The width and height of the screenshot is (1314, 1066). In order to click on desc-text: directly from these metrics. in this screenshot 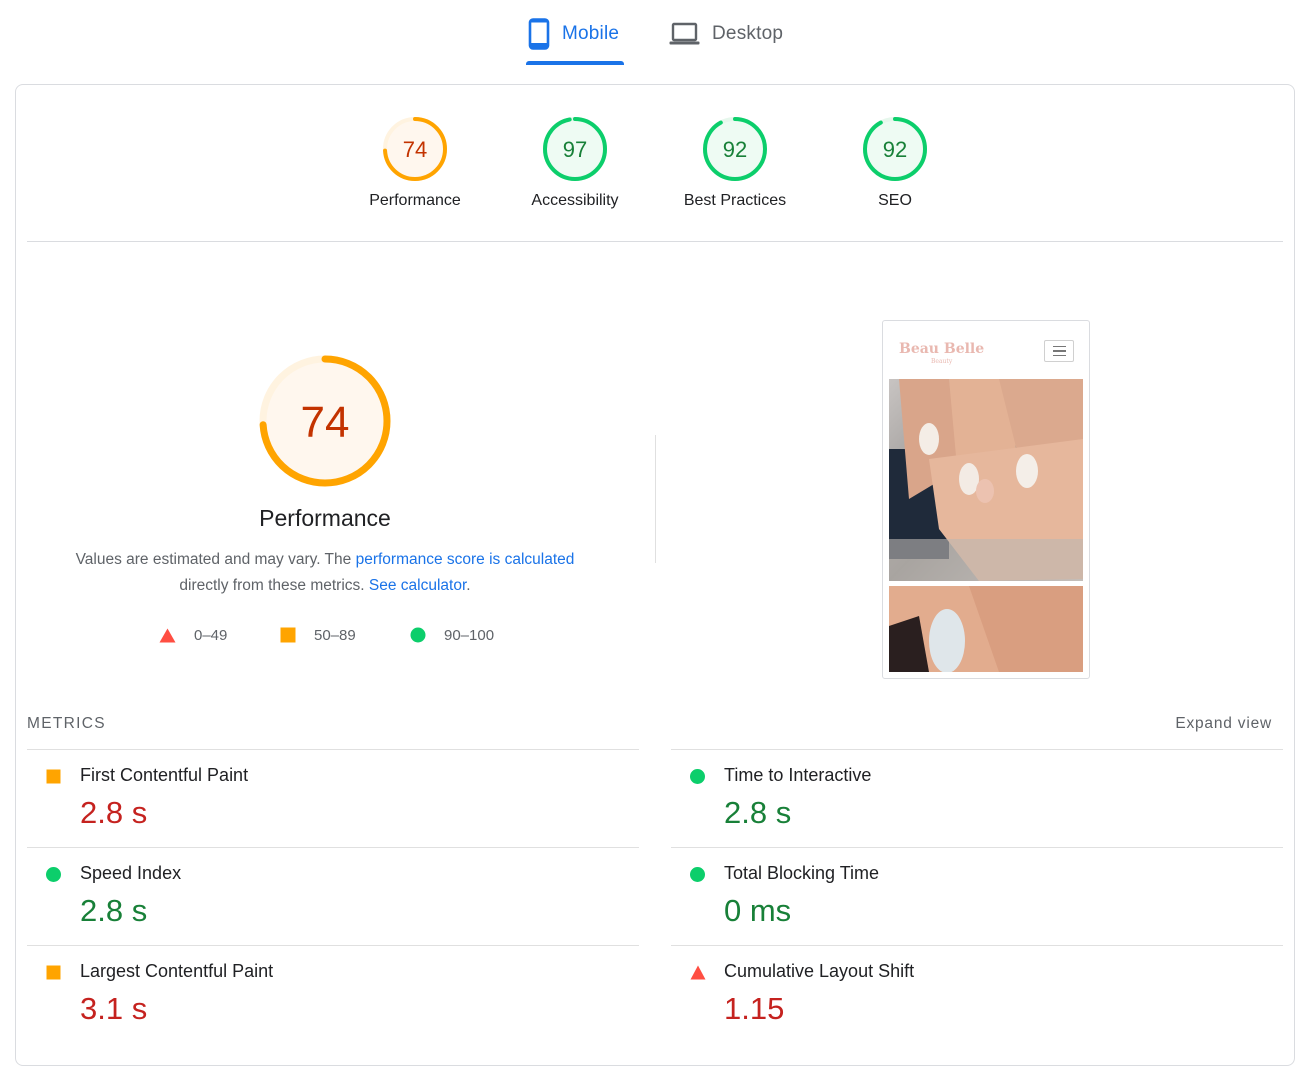, I will do `click(274, 585)`.